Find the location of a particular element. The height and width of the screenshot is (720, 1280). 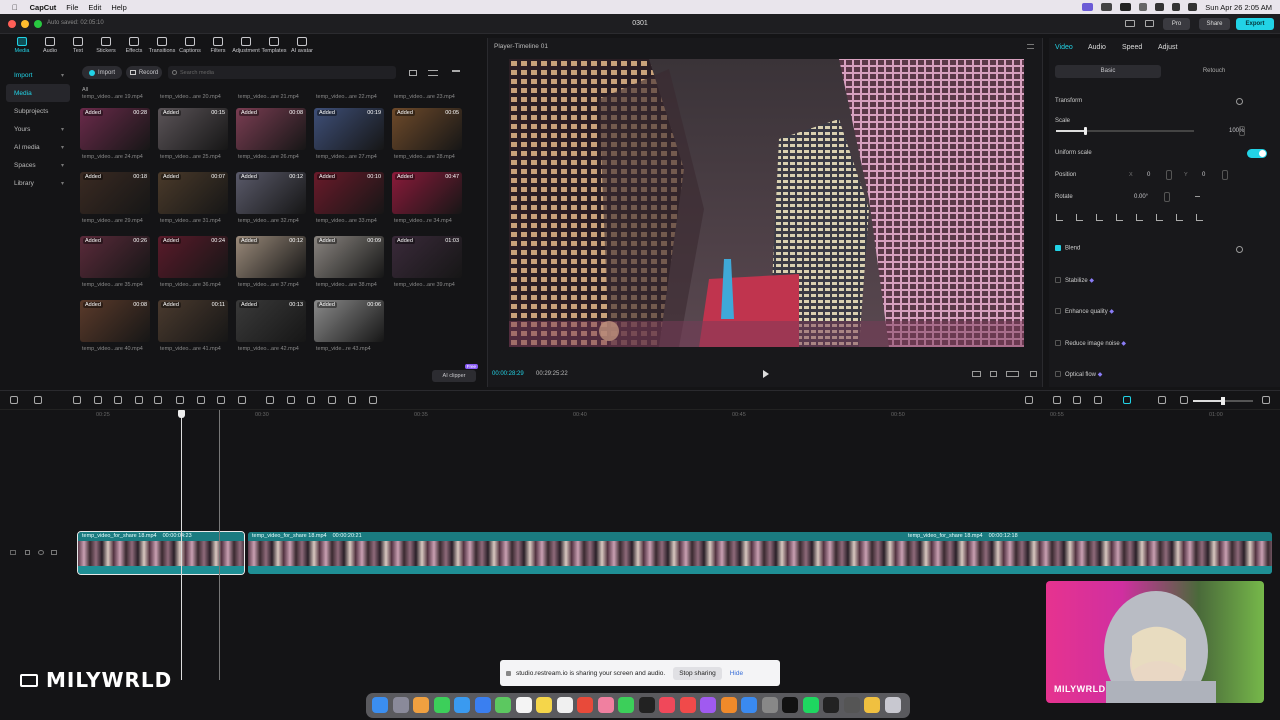

news-icon is located at coordinates (687, 705).